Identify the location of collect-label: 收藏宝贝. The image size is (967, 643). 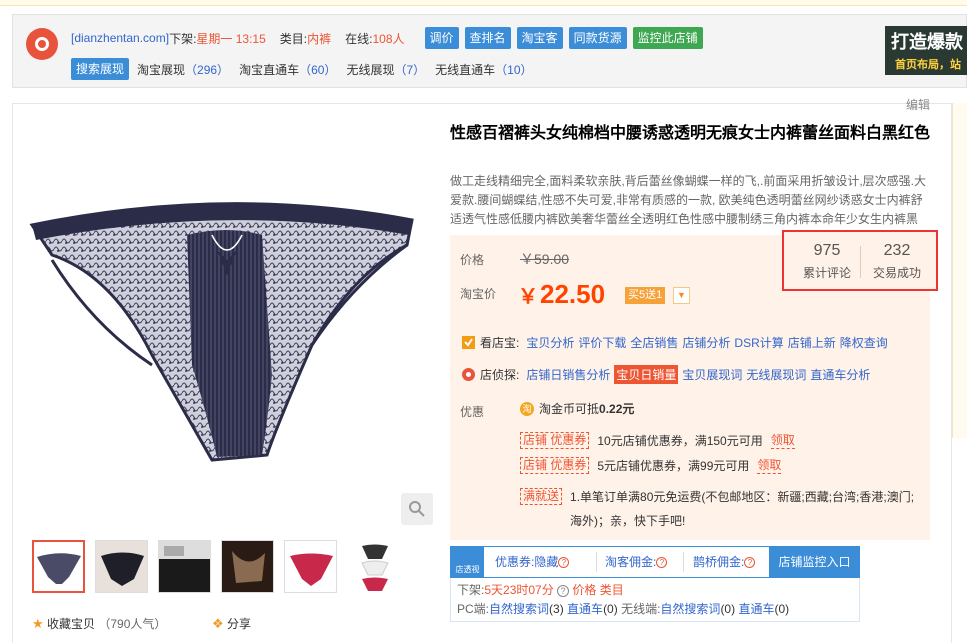
(71, 624).